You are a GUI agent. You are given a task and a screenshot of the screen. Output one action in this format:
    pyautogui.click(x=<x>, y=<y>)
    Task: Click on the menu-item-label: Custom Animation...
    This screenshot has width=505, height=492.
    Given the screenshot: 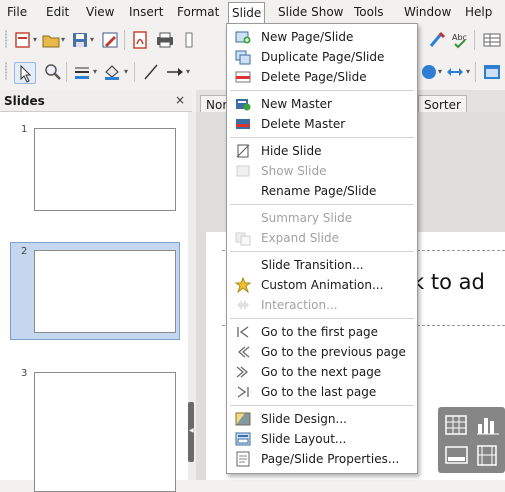 What is the action you would take?
    pyautogui.click(x=322, y=285)
    